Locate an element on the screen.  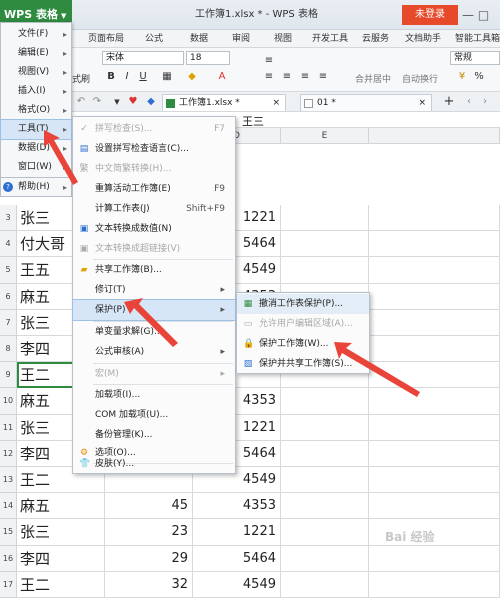
row-header: 12 is located at coordinates (8, 453).